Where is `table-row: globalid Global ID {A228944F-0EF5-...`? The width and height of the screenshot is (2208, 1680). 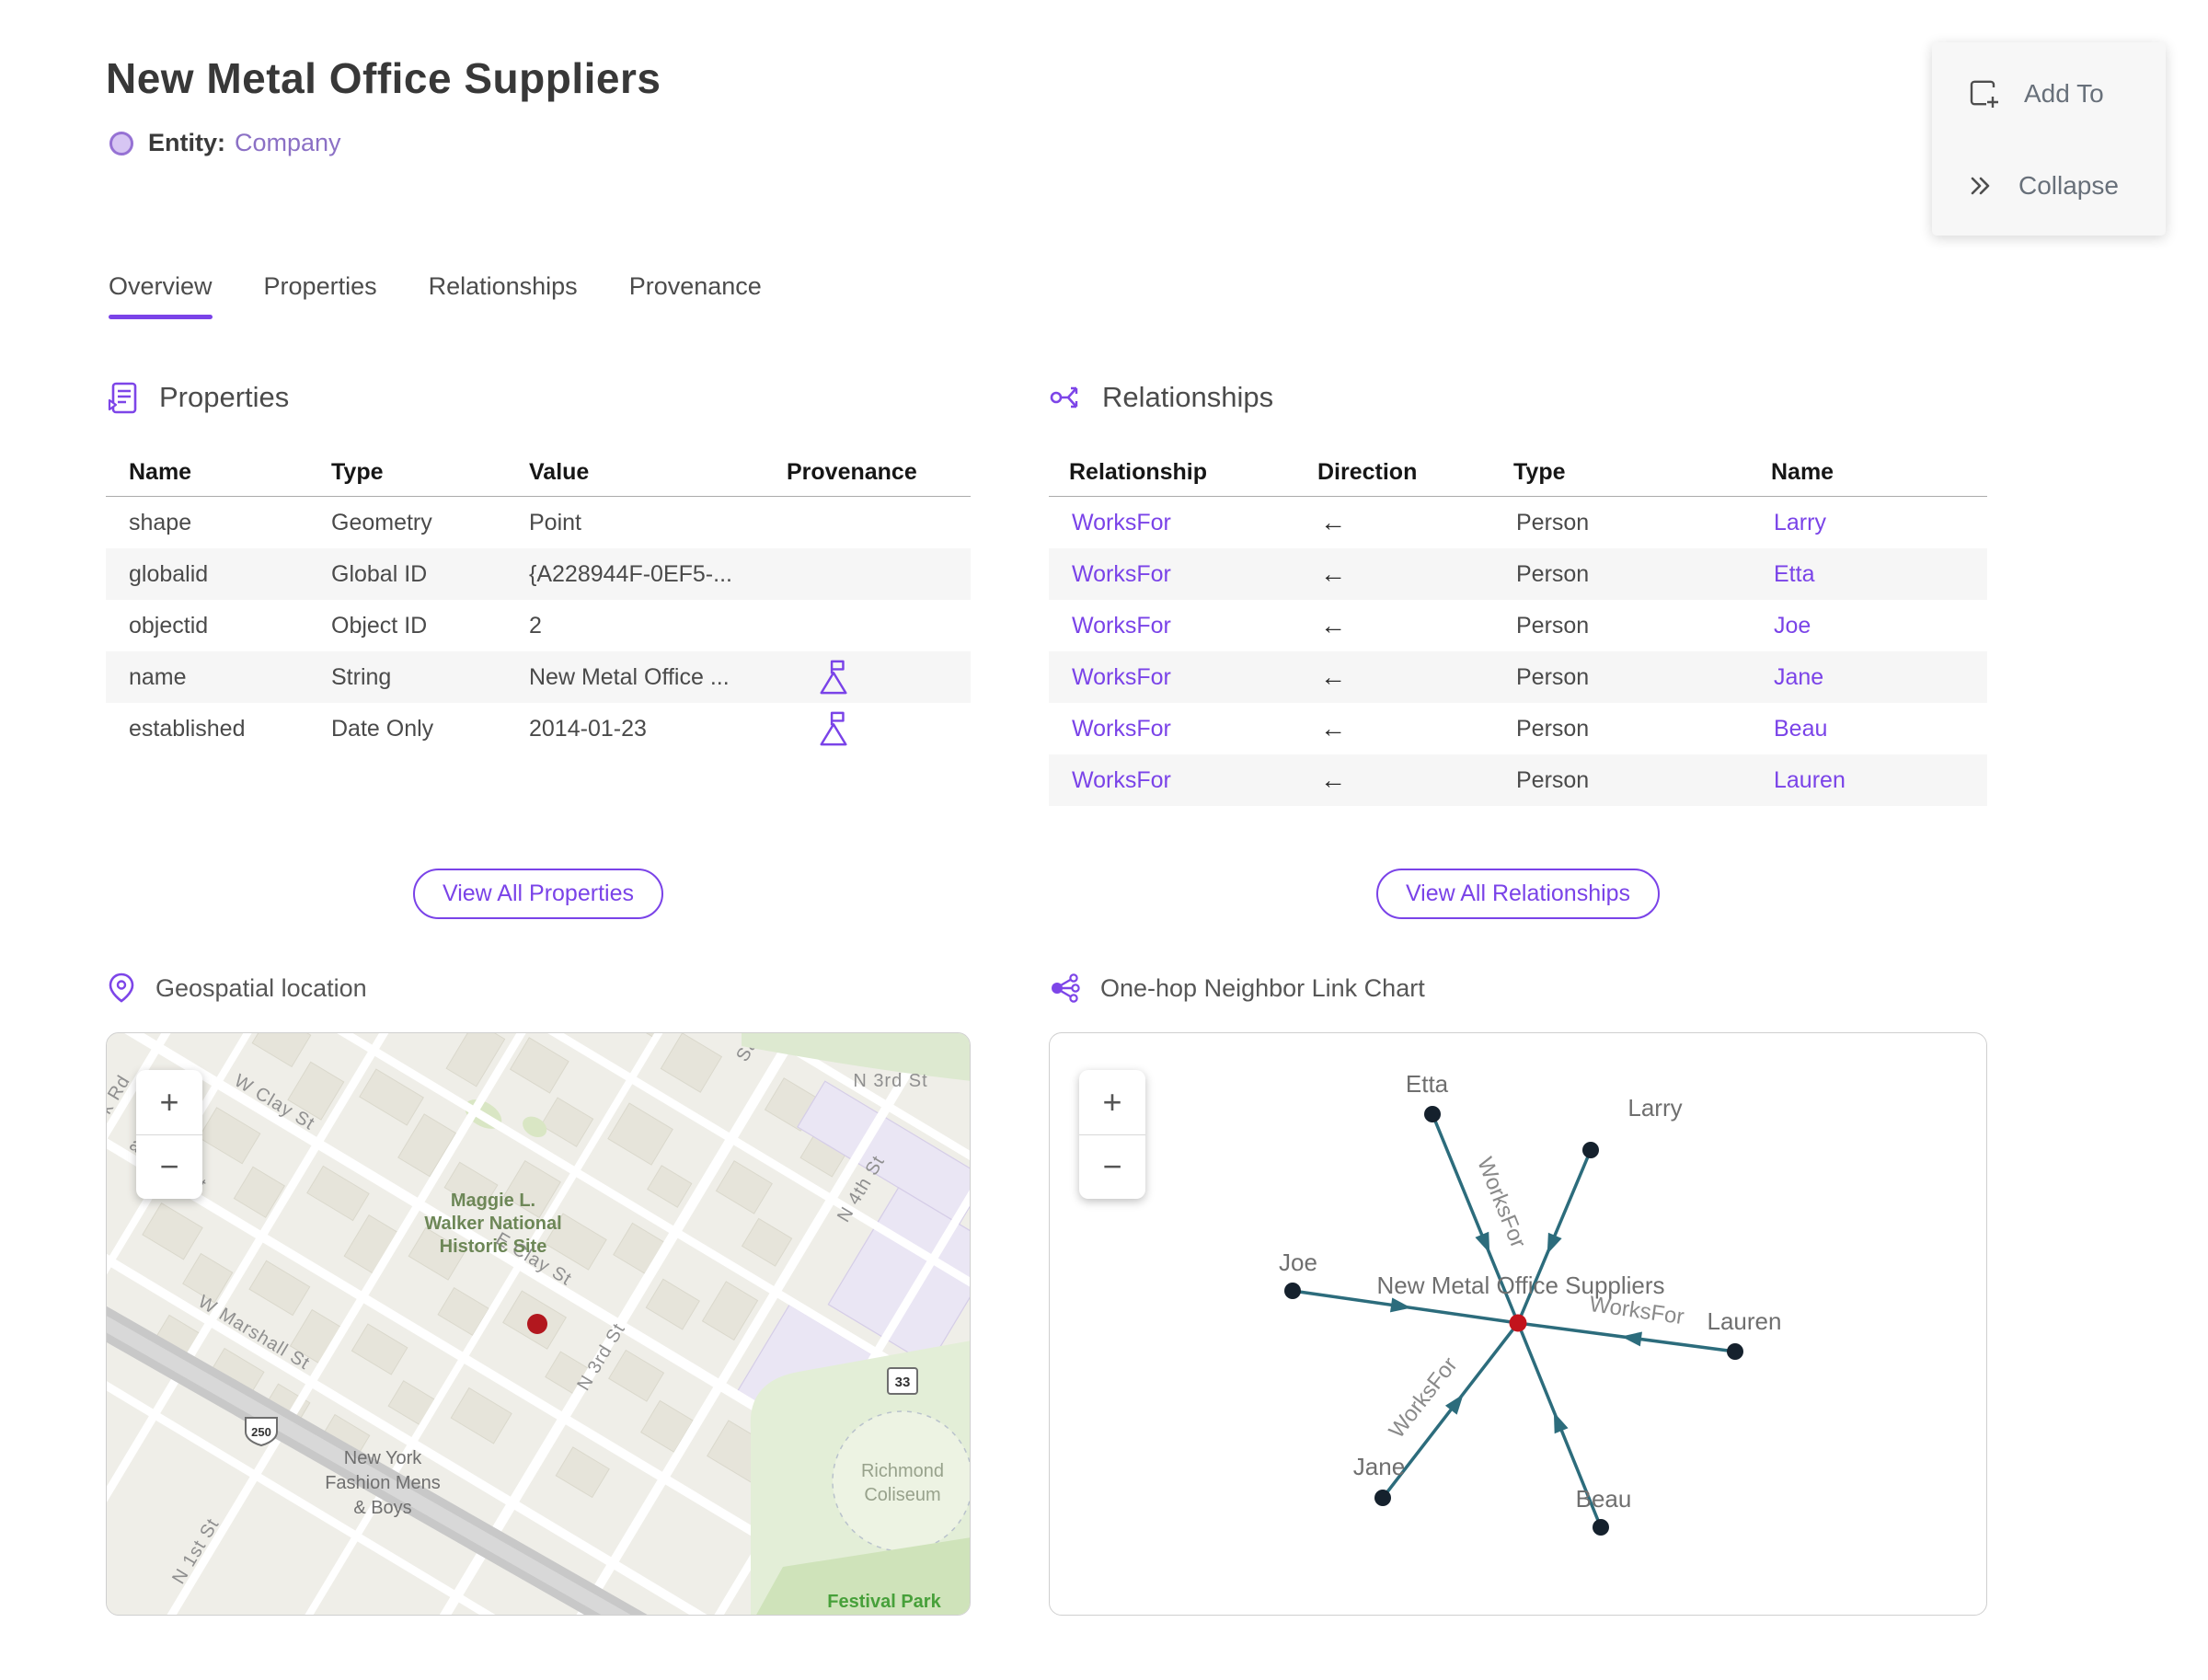
table-row: globalid Global ID {A228944F-0EF5-... is located at coordinates (538, 574).